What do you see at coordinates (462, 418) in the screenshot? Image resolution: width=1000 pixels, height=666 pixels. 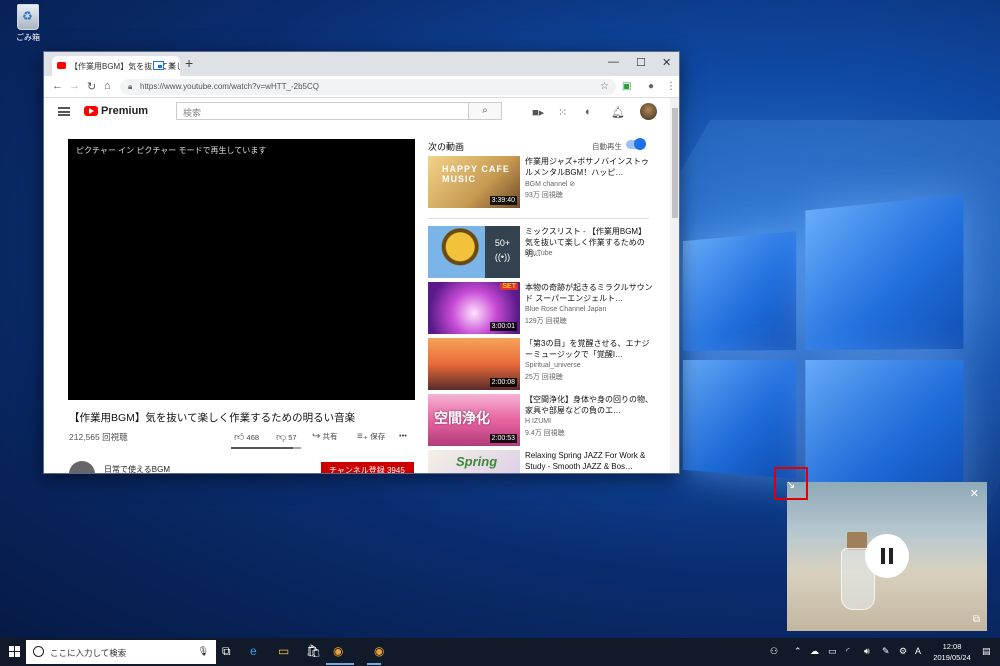 I see `thumbnail-text: 空間浄化` at bounding box center [462, 418].